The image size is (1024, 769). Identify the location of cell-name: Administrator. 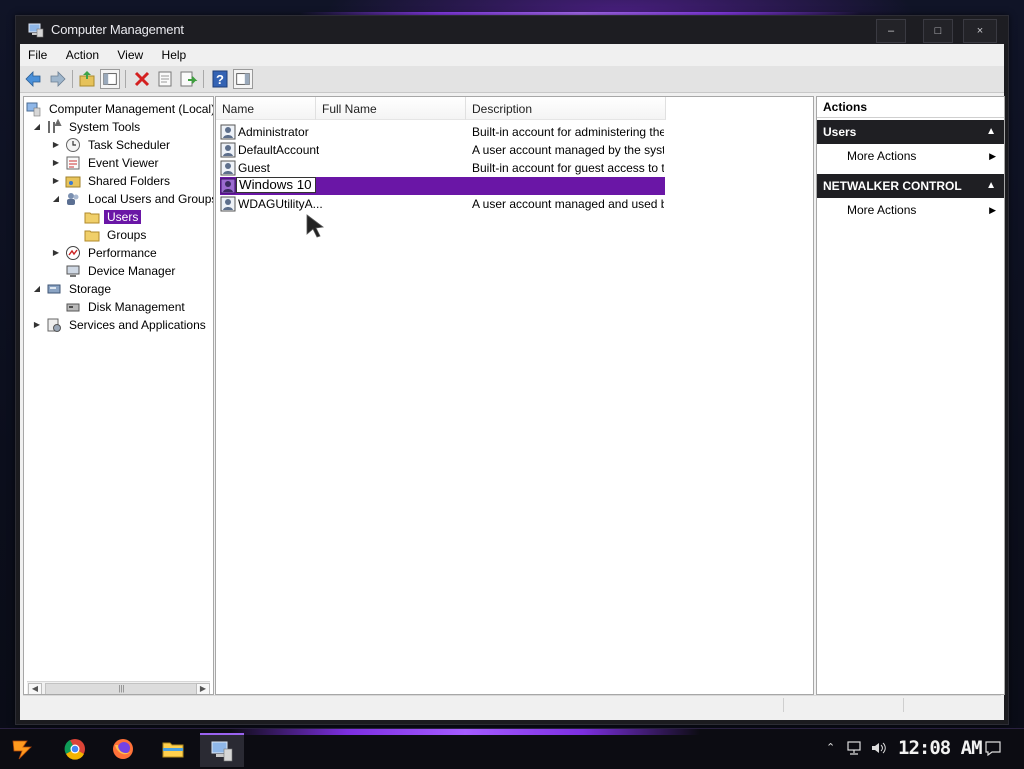
(273, 132).